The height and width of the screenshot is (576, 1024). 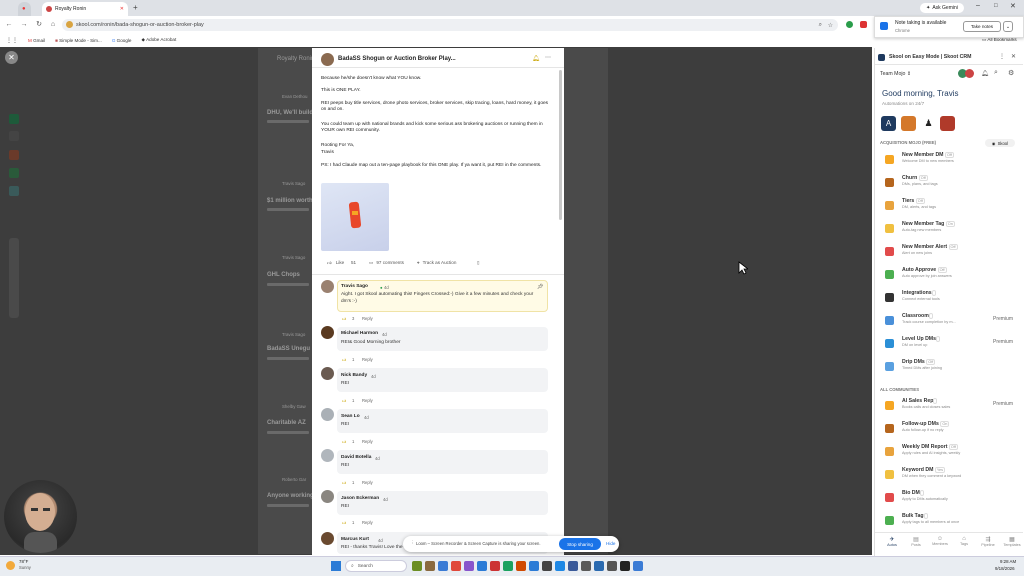 What do you see at coordinates (412, 543) in the screenshot?
I see `drag-handle-icon: ⋮` at bounding box center [412, 543].